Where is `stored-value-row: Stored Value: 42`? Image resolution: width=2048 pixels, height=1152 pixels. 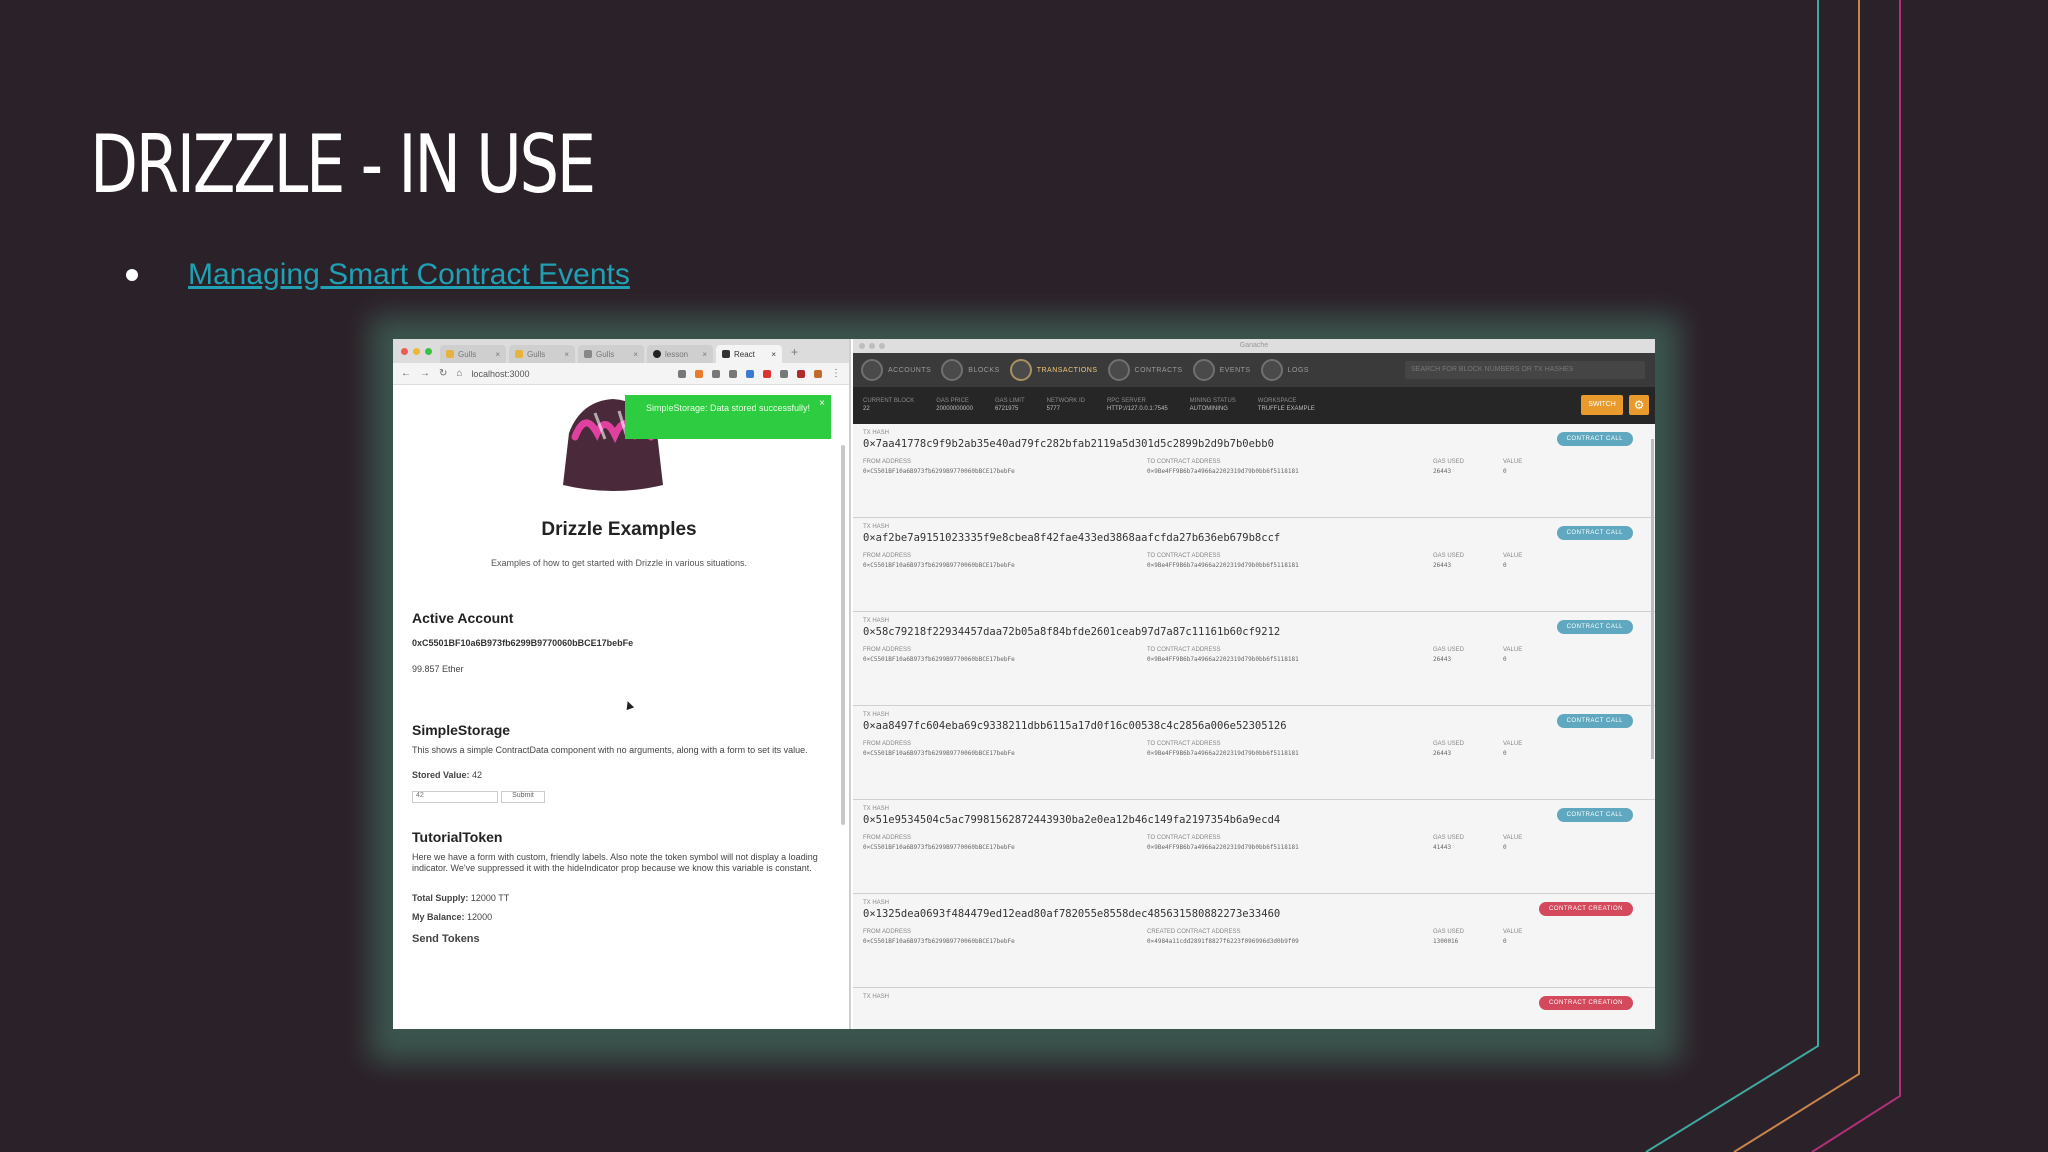 stored-value-row: Stored Value: 42 is located at coordinates (447, 775).